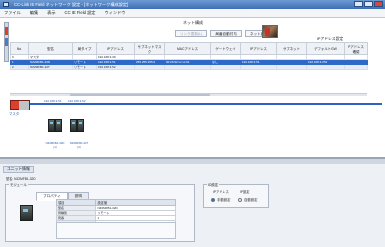 This screenshot has width=385, height=247. What do you see at coordinates (140, 95) in the screenshot?
I see `scrollbar-thumb` at bounding box center [140, 95].